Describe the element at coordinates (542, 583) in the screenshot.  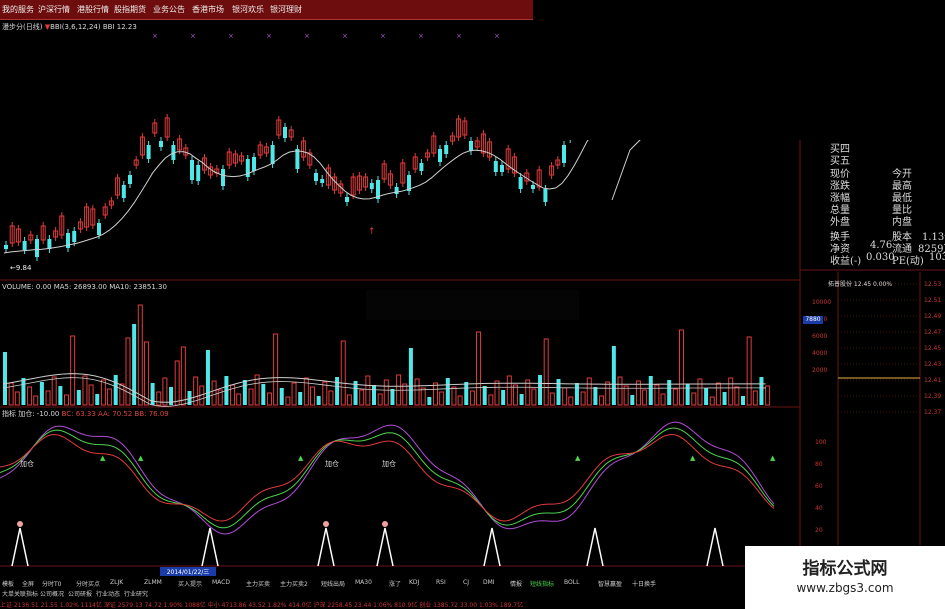
I see `tab-item: 短线指标` at that location.